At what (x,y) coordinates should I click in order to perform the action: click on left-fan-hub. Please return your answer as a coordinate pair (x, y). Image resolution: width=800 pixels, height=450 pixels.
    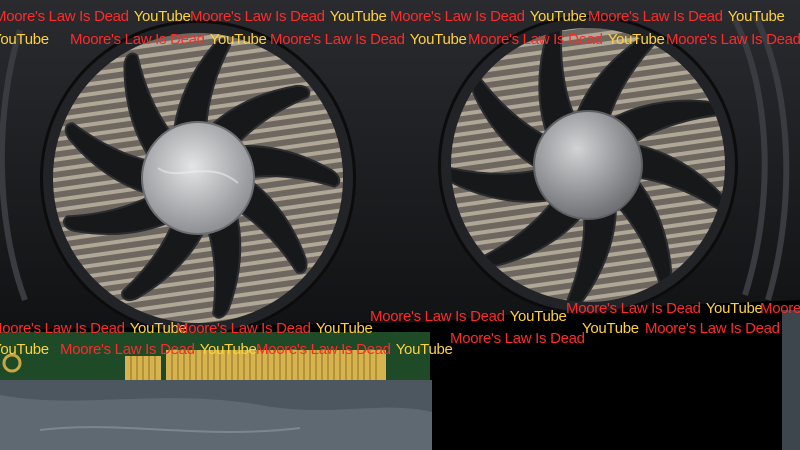
    Looking at the image, I should click on (198, 178).